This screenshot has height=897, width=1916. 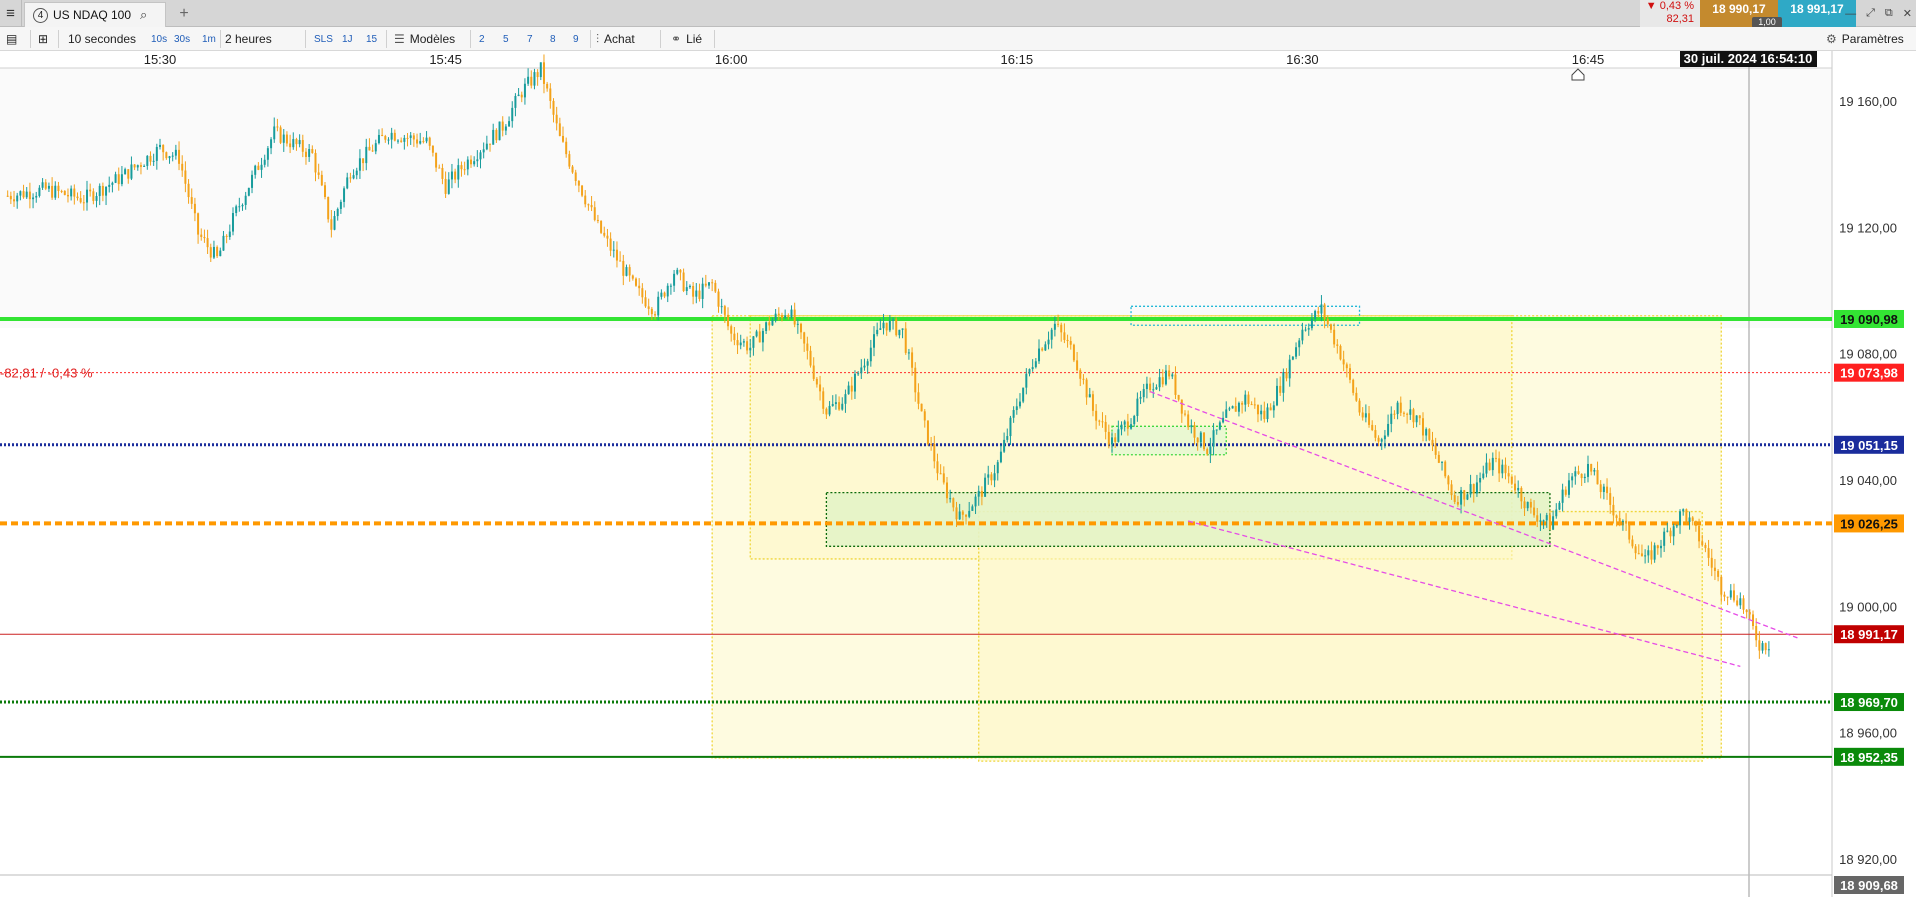 What do you see at coordinates (184, 14) in the screenshot?
I see `add-tab-icon: +` at bounding box center [184, 14].